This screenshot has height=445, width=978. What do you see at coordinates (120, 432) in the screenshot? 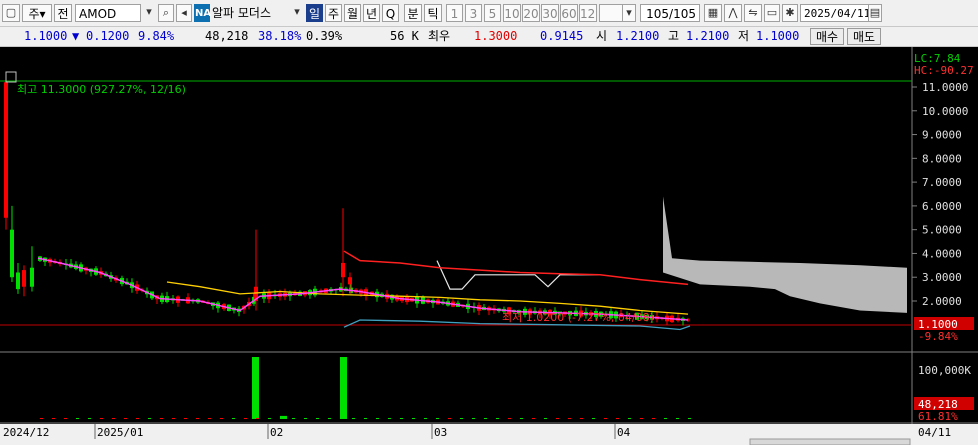
I see `date-tick: 2025/01` at bounding box center [120, 432].